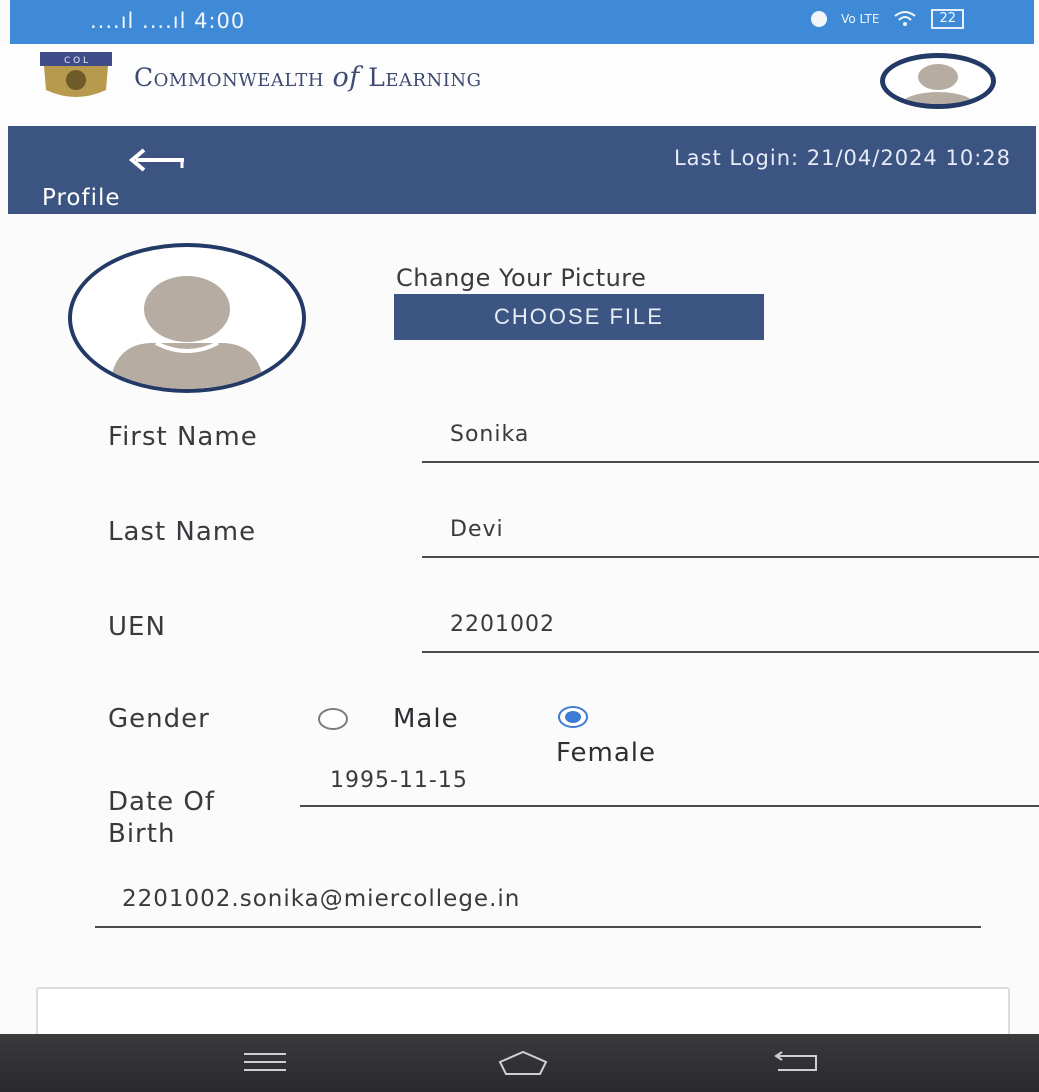 This screenshot has width=1039, height=1092. Describe the element at coordinates (183, 437) in the screenshot. I see `first-name-label: First Name` at that location.